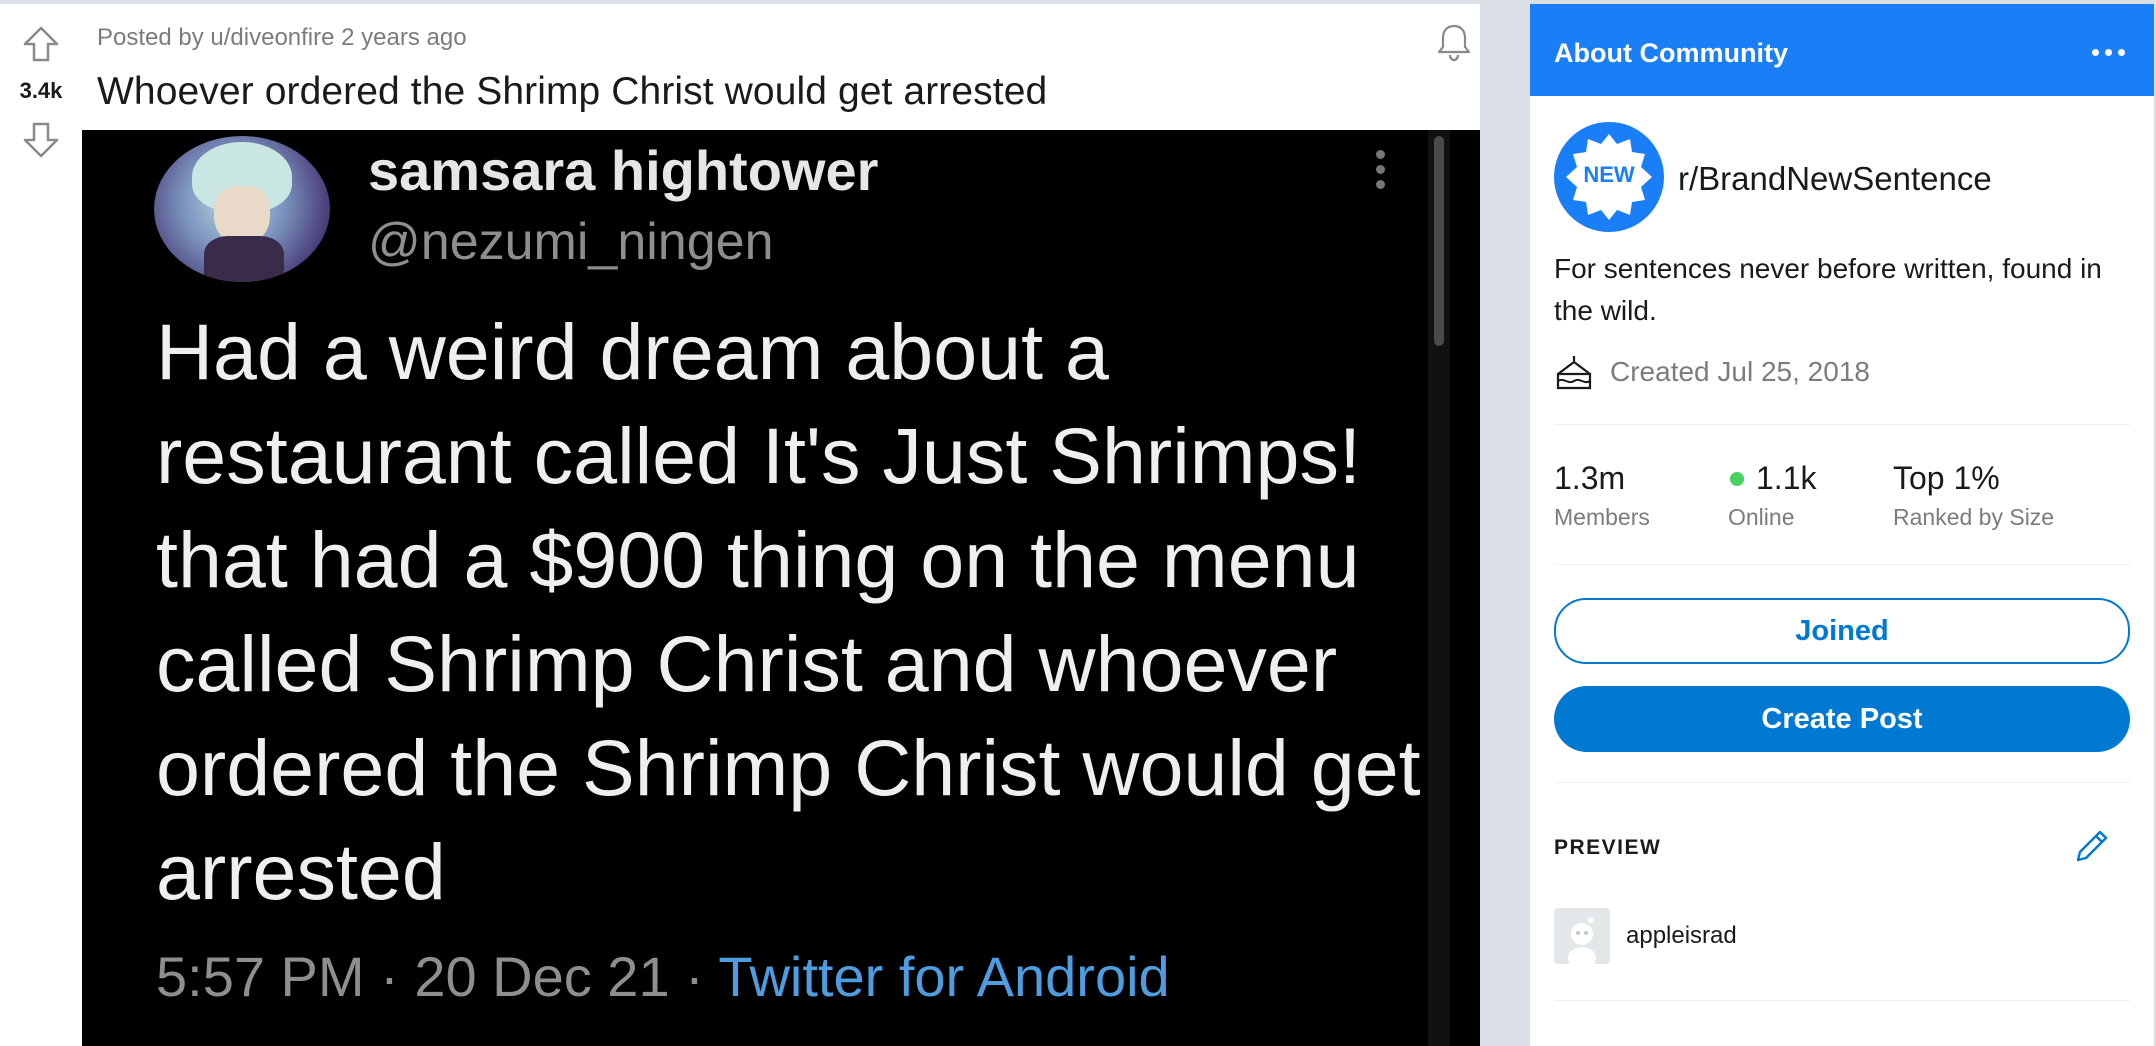  I want to click on cake-icon, so click(1574, 373).